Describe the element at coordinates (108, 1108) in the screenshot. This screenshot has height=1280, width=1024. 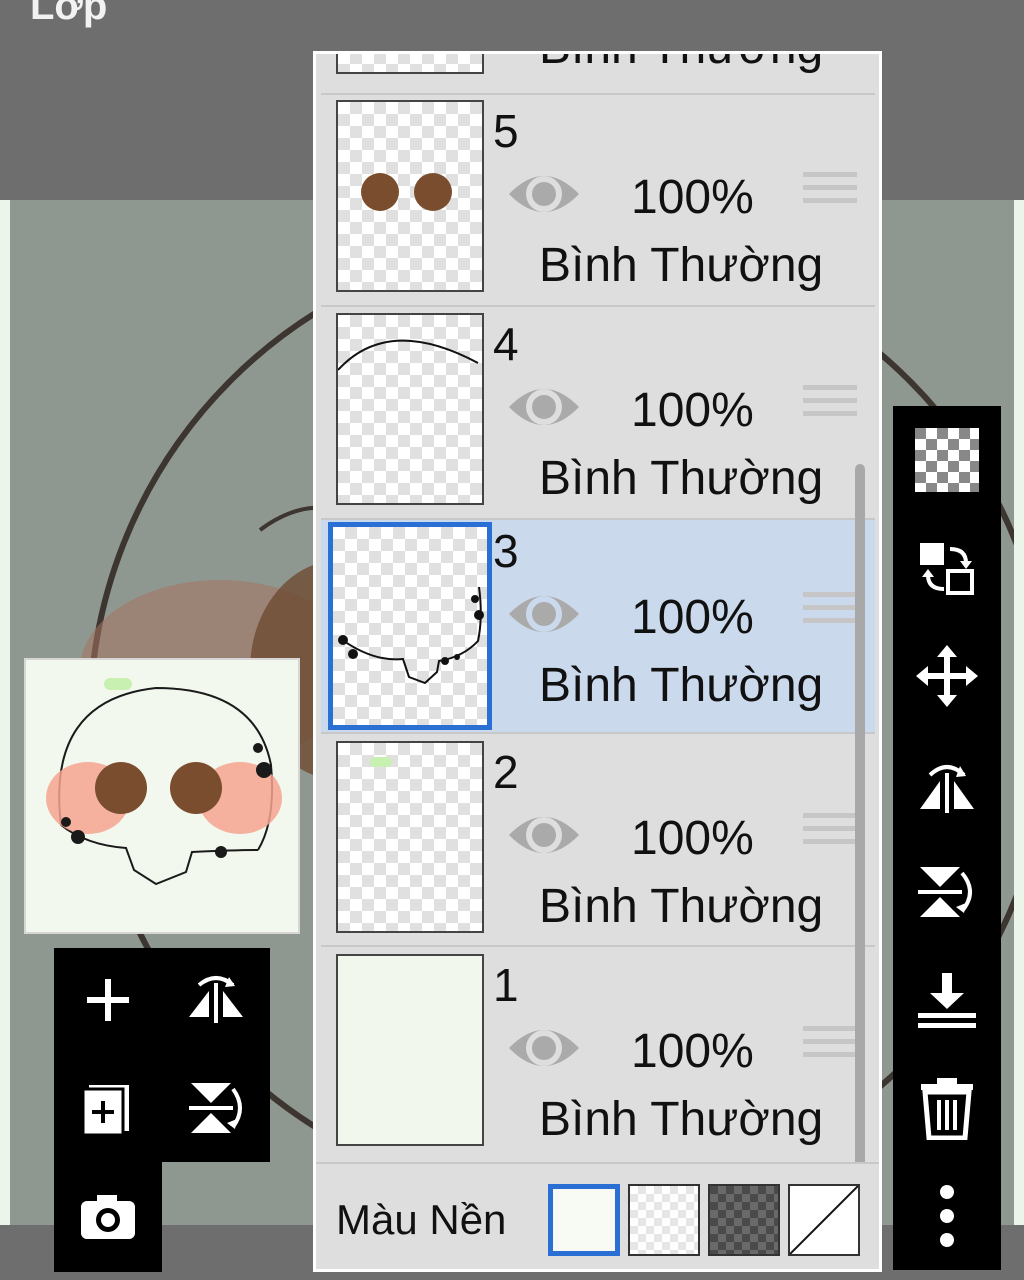
I see `add-copy-layer-icon` at that location.